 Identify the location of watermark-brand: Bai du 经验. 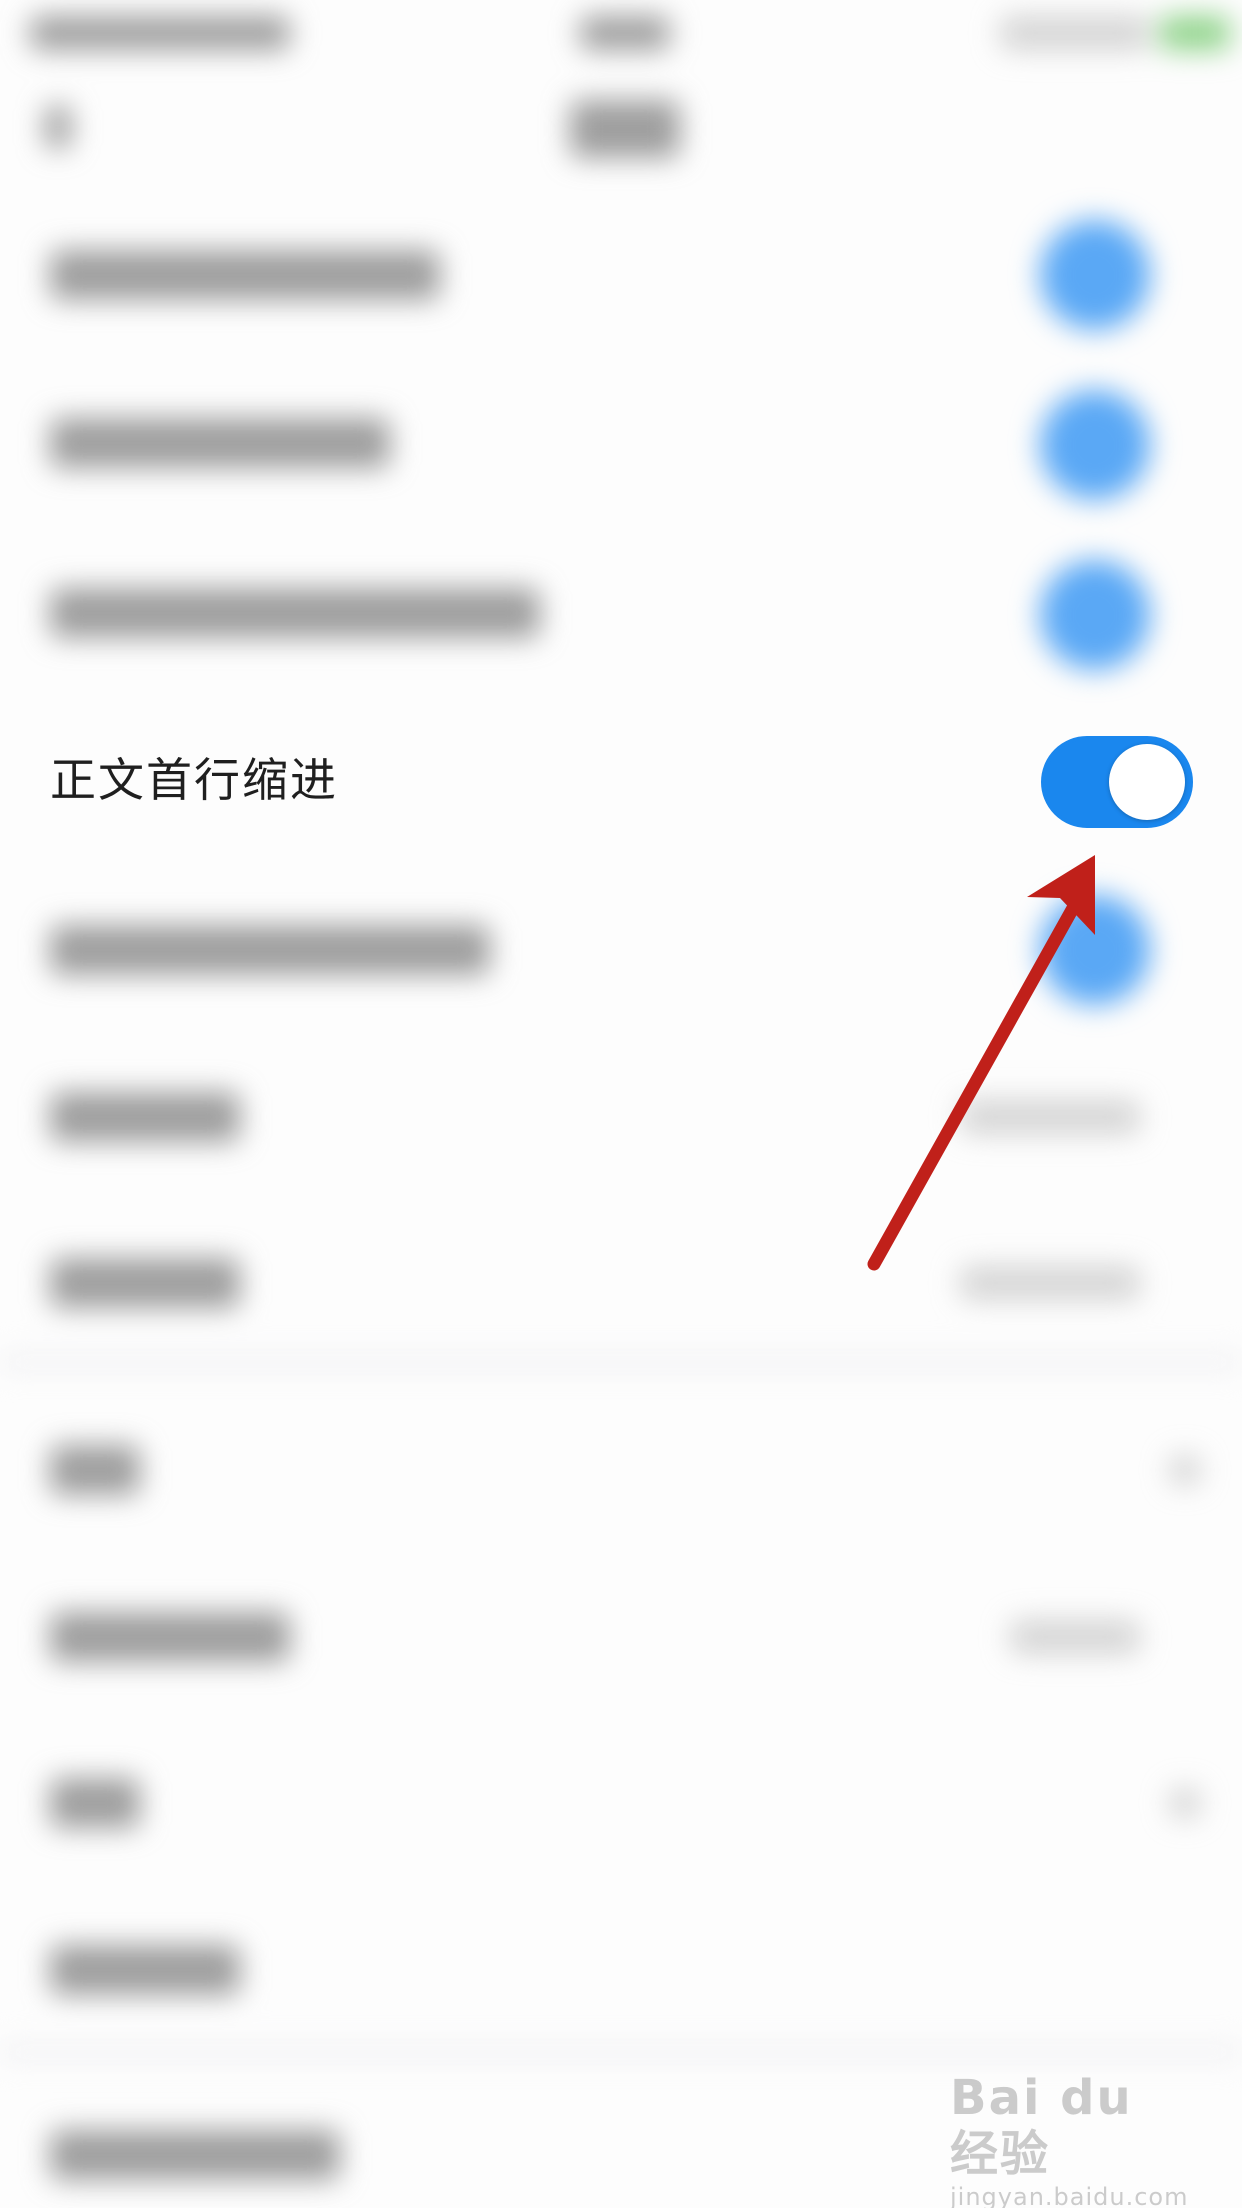
(1041, 2126).